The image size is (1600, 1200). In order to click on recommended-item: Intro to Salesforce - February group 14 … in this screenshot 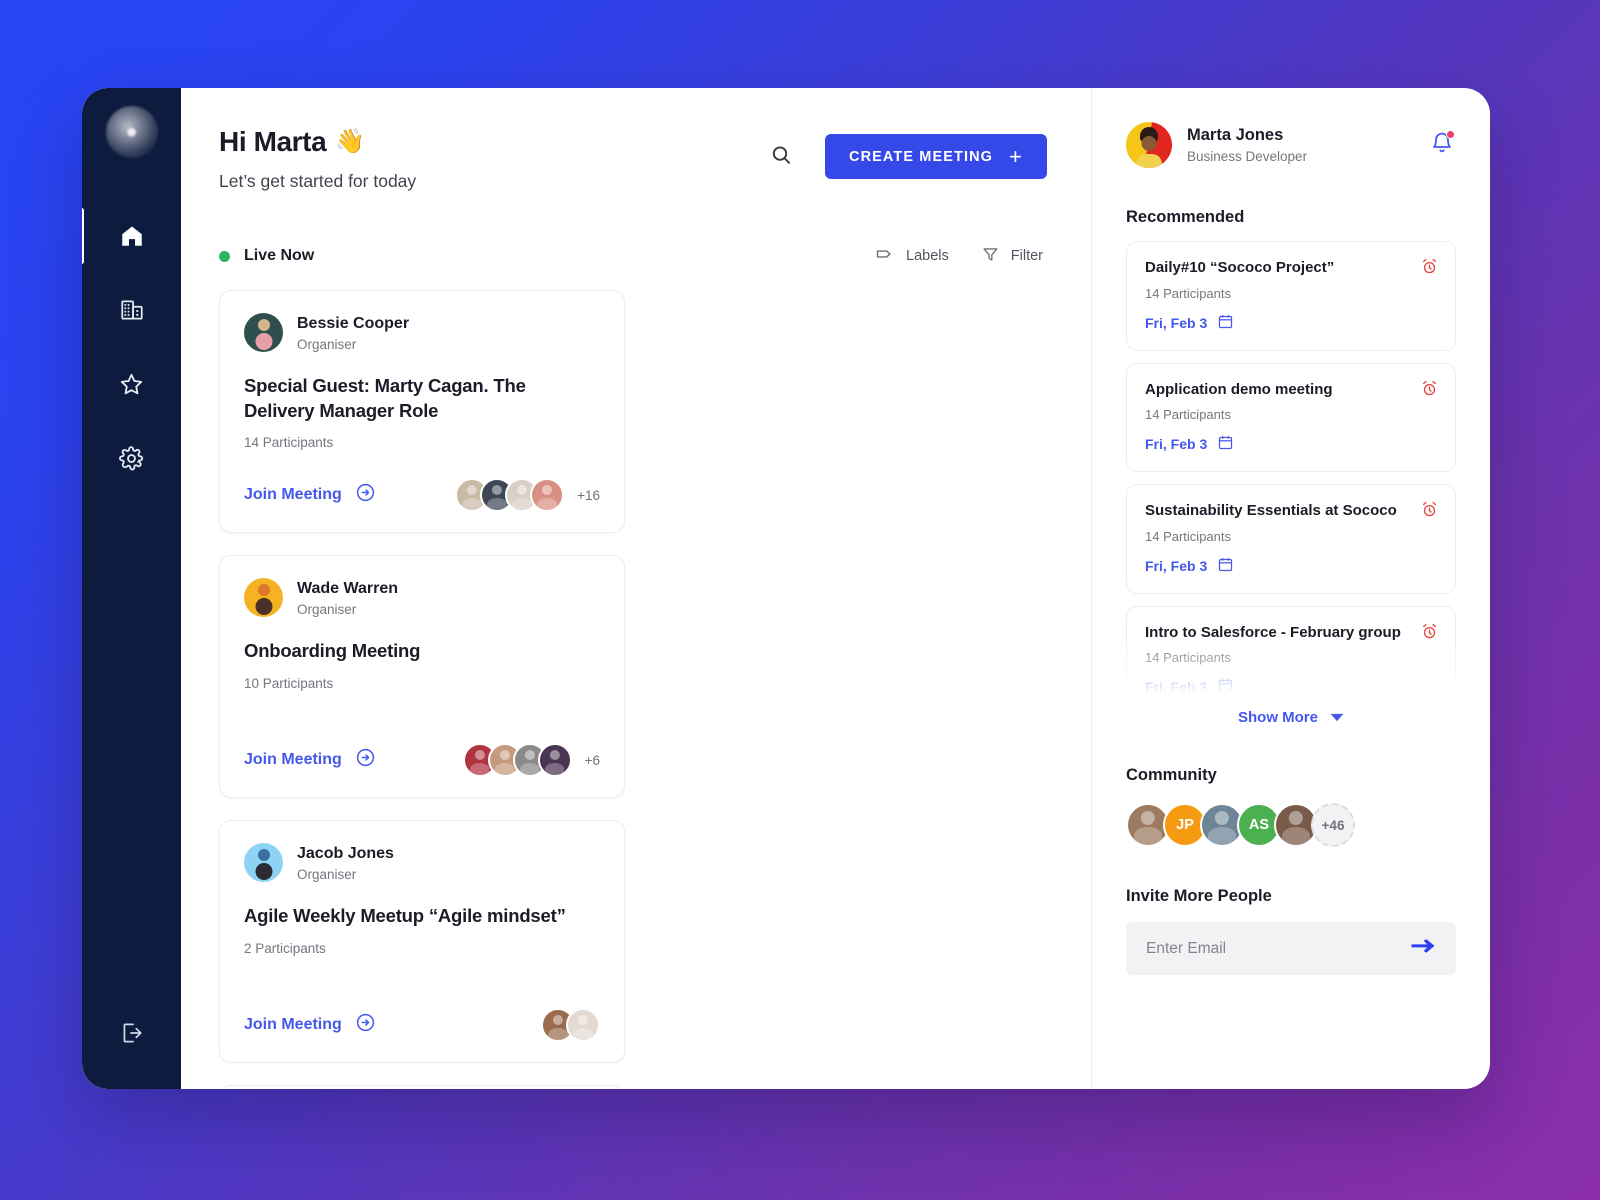, I will do `click(1291, 654)`.